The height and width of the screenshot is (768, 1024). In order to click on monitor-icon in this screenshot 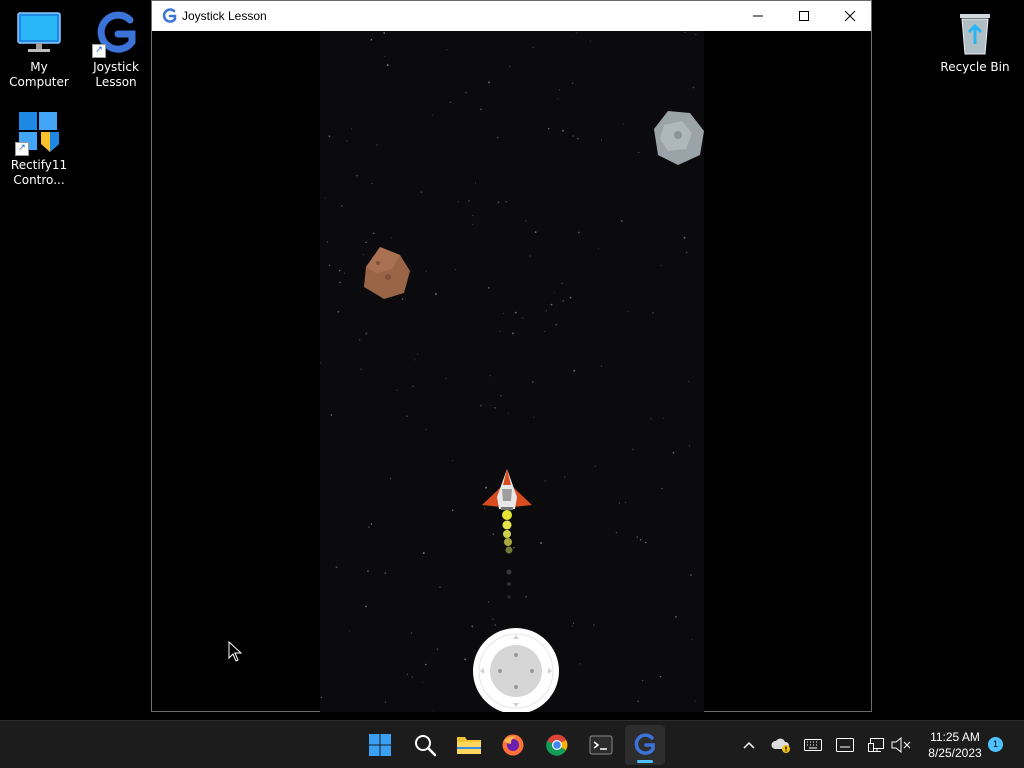, I will do `click(39, 34)`.